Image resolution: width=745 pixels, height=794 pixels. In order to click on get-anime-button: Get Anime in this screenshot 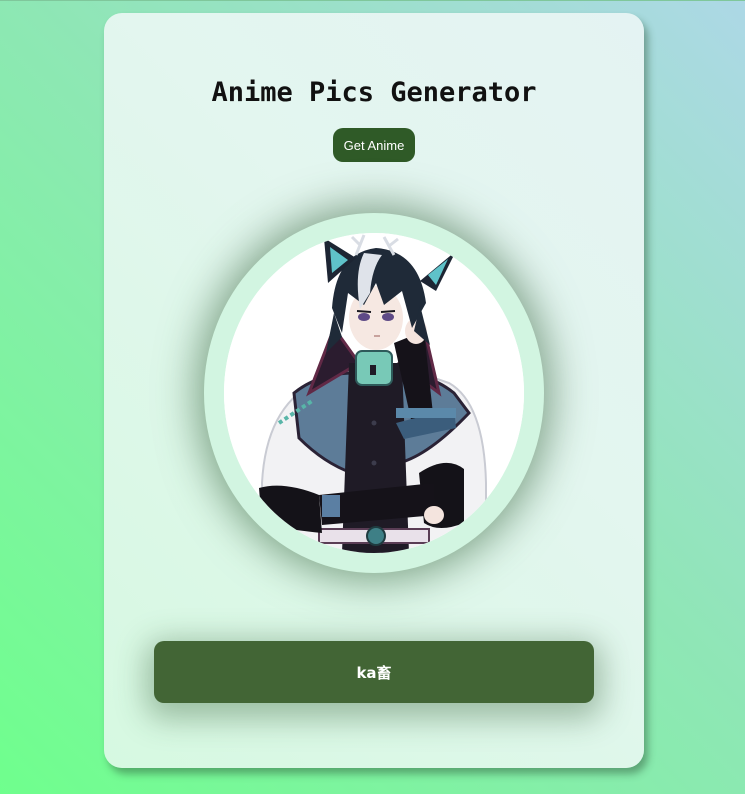, I will do `click(374, 145)`.